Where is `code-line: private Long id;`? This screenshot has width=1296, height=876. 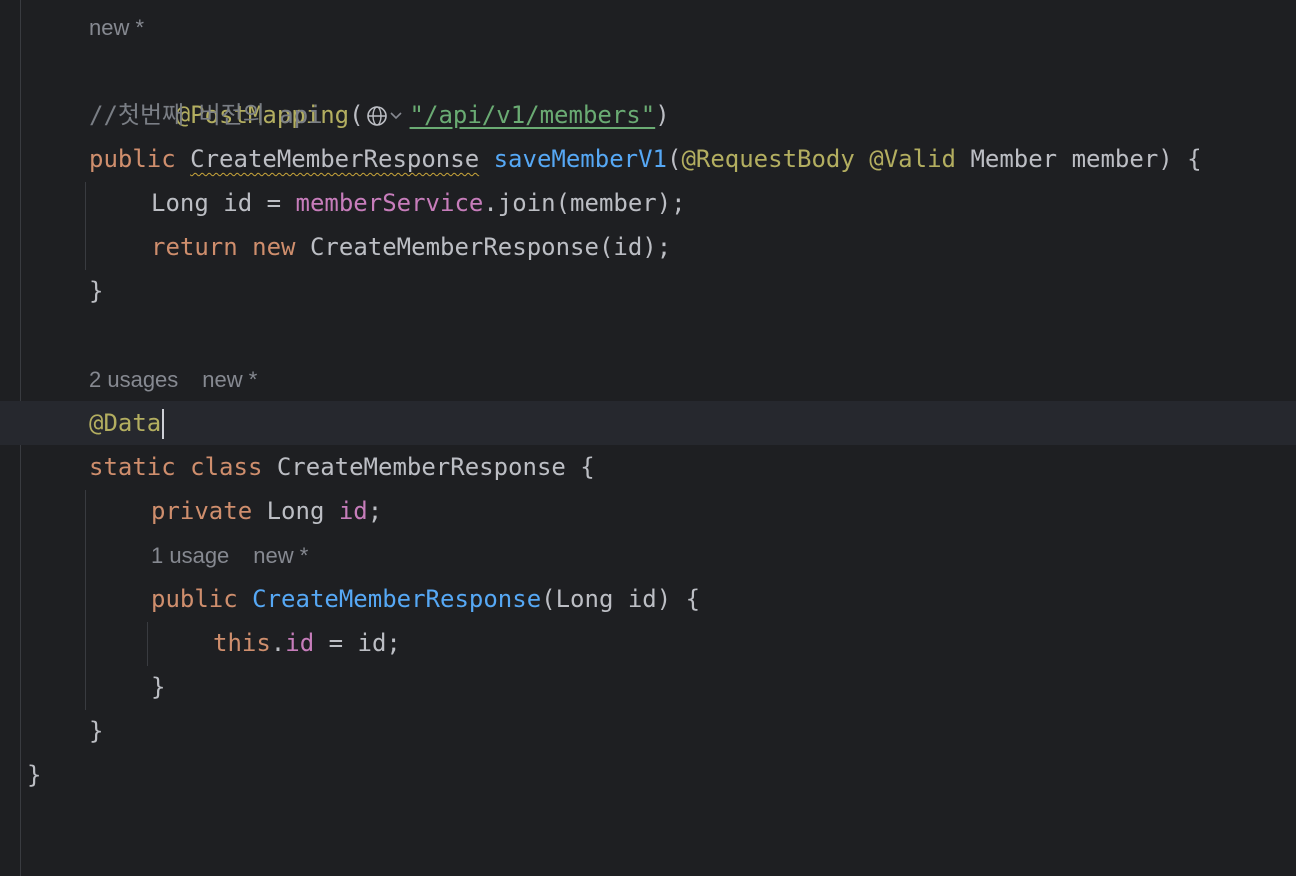 code-line: private Long id; is located at coordinates (648, 511).